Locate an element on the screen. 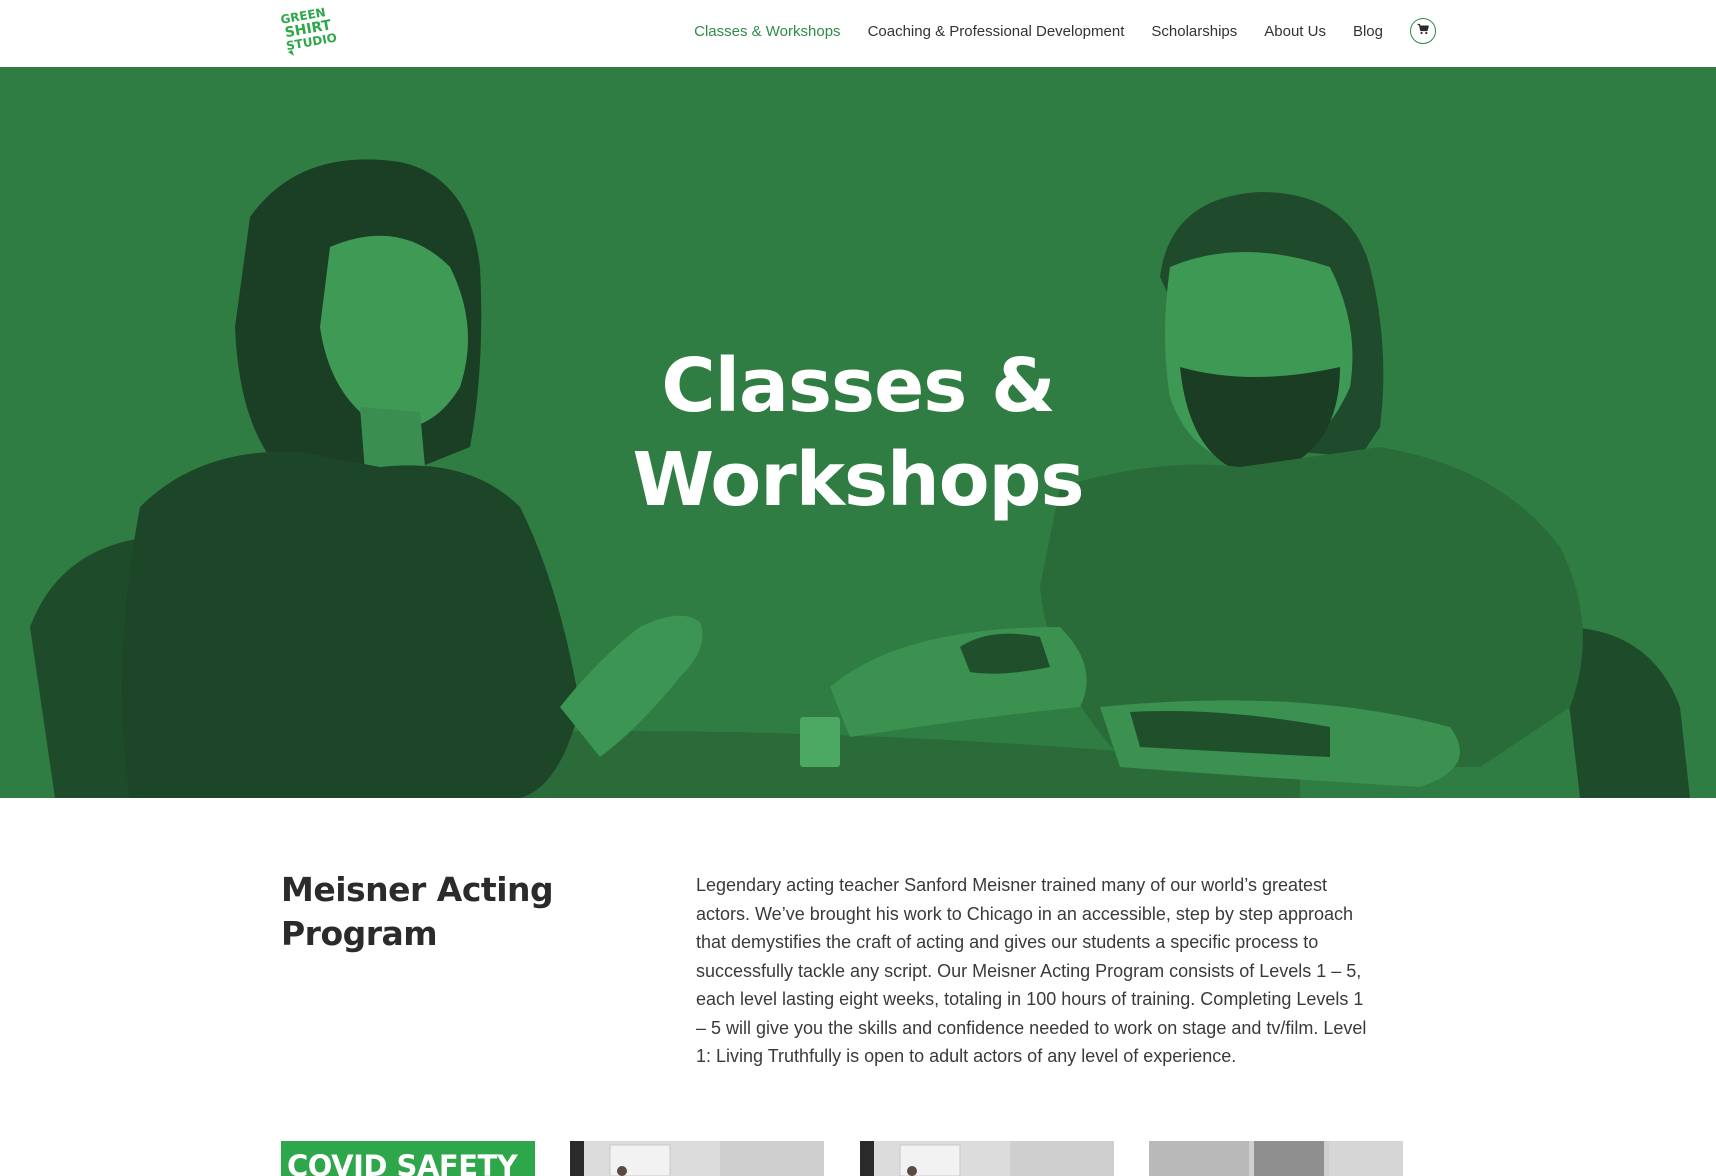 The height and width of the screenshot is (1176, 1716). program-title-line2: Program is located at coordinates (359, 933).